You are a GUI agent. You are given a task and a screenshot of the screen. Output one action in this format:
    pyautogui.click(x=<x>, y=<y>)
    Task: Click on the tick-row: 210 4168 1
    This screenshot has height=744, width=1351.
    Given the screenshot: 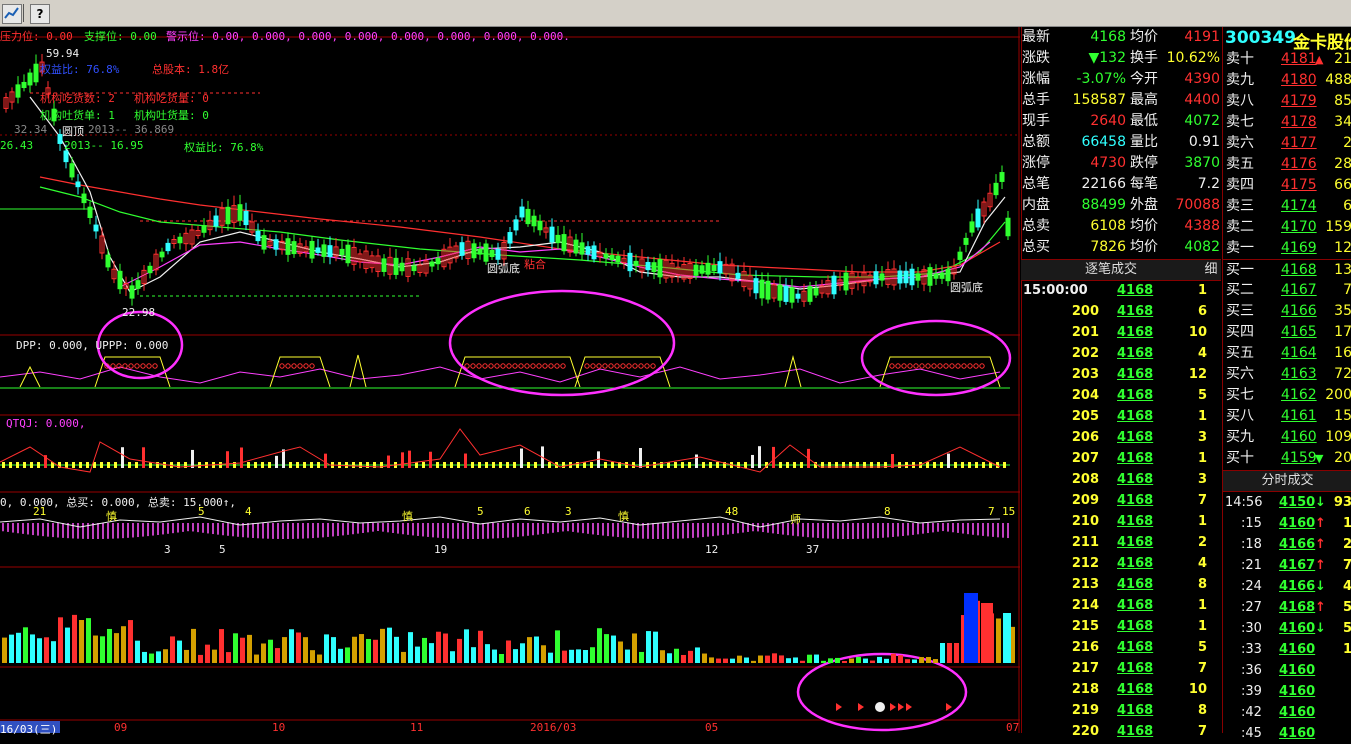 What is the action you would take?
    pyautogui.click(x=1121, y=521)
    